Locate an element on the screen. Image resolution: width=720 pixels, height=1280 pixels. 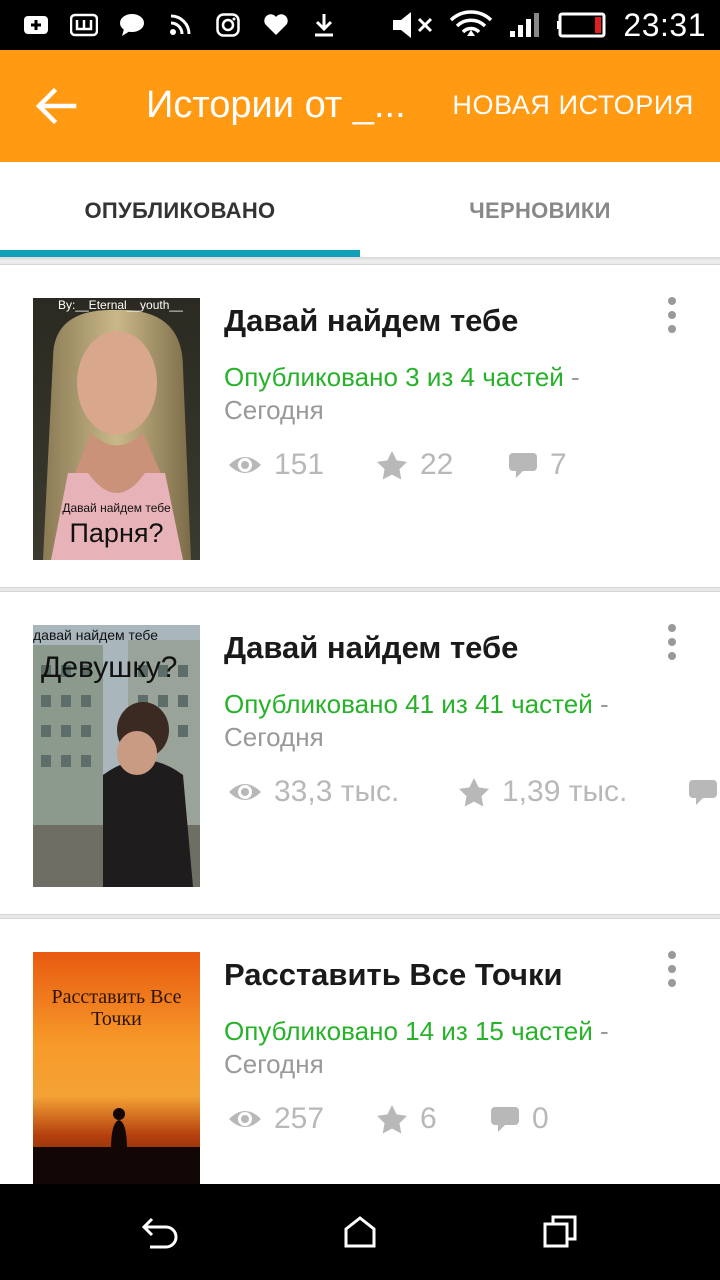
story-status: Опубликовано 14 из 15 частей - Сегодня is located at coordinates (439, 1048).